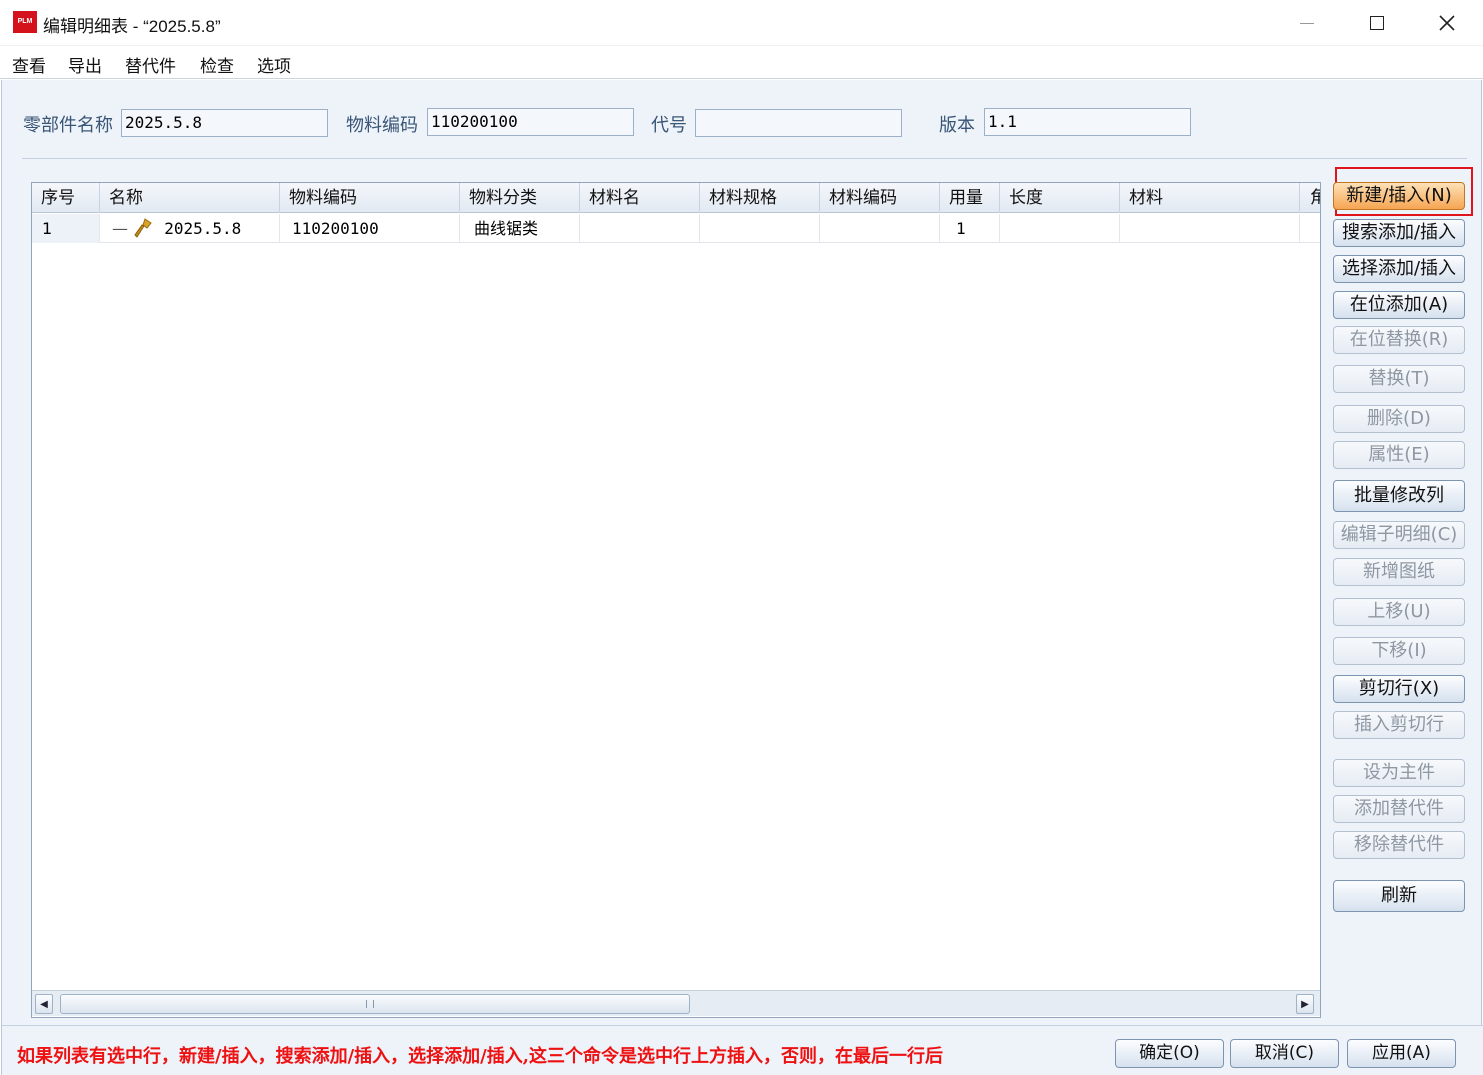  Describe the element at coordinates (1399, 419) in the screenshot. I see `delete-button: 删除(D)` at that location.